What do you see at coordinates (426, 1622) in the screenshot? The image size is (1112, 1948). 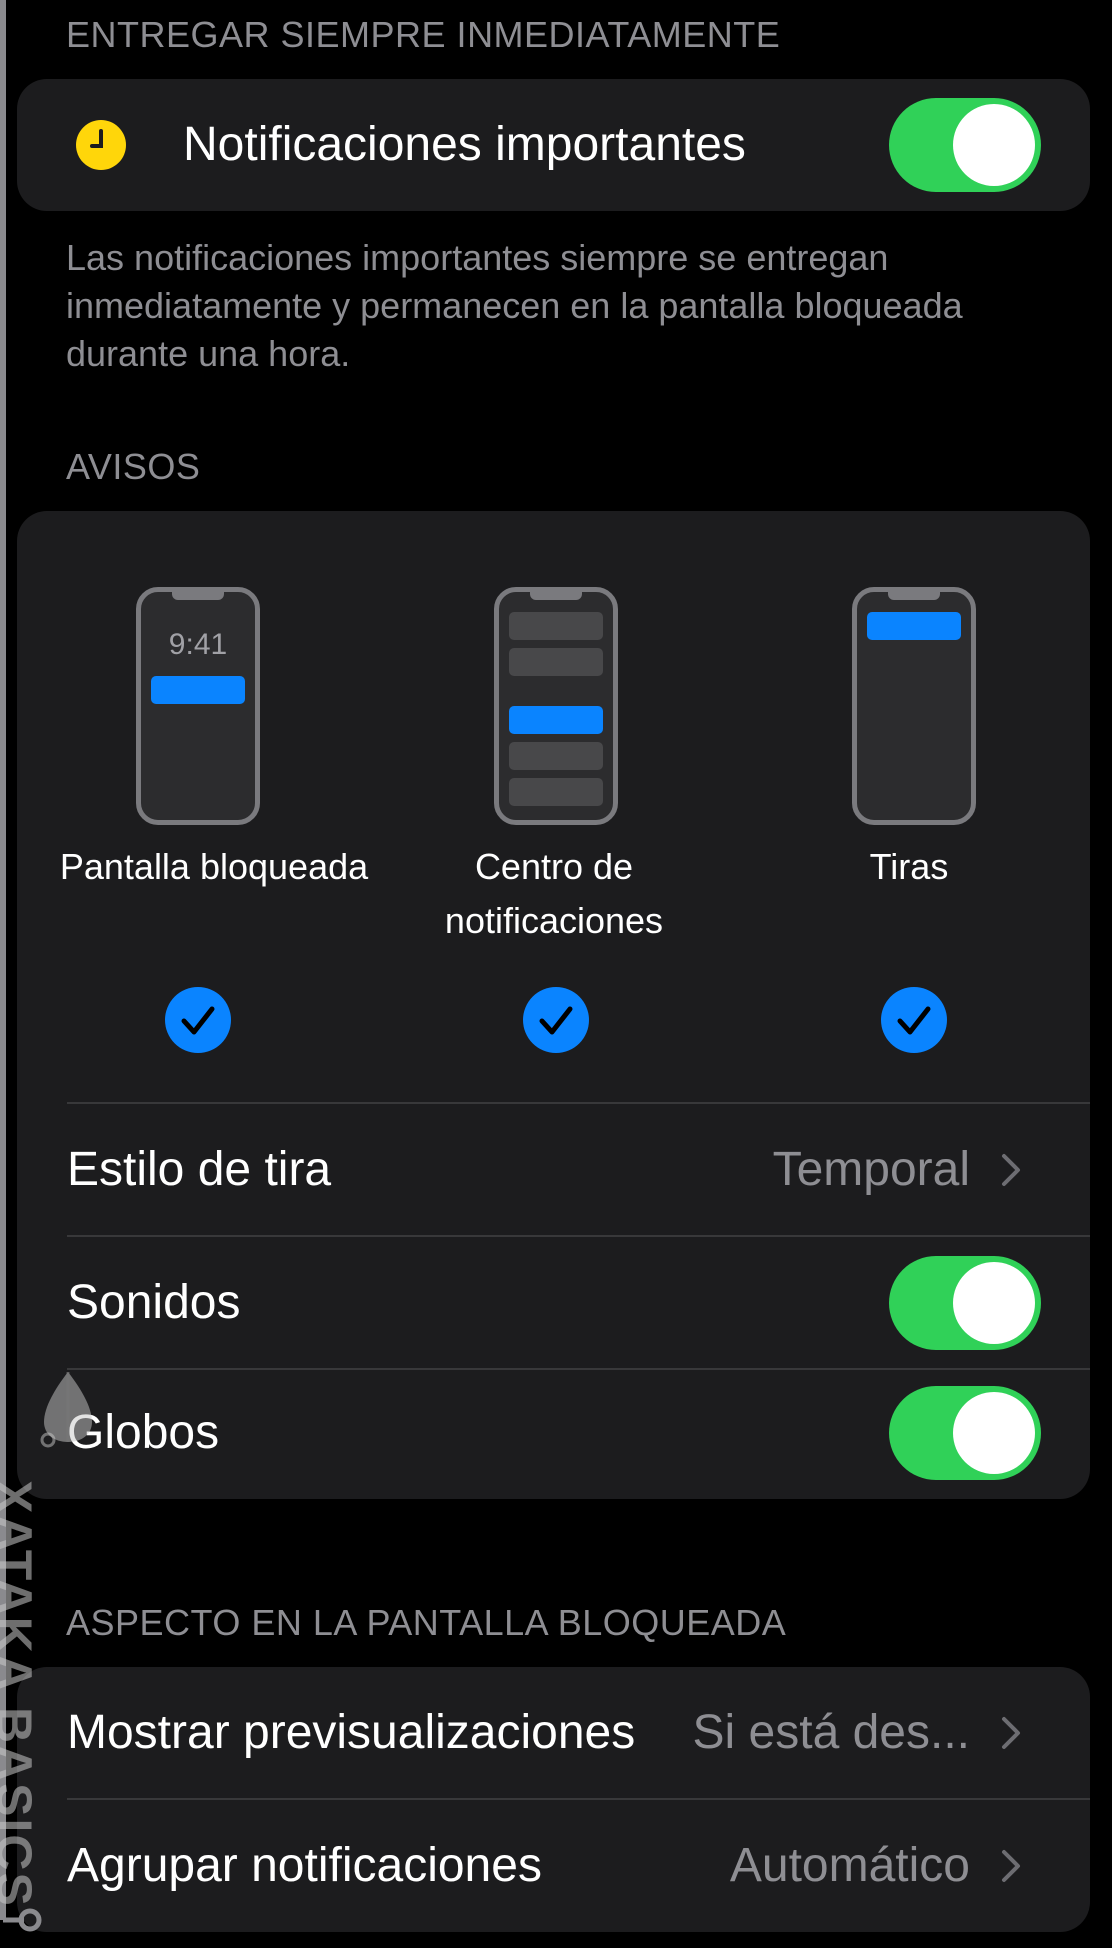 I see `lock-screen-section-header: ASPECTO EN LA PANTALLA BLOQUEADA` at bounding box center [426, 1622].